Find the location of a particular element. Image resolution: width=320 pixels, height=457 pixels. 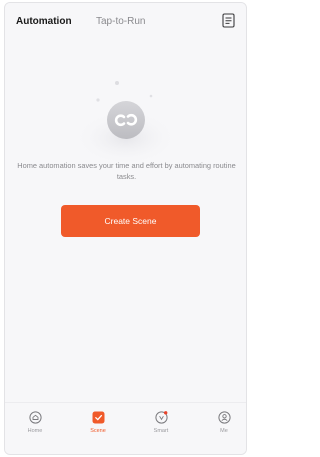

create-scene-button: Create Scene is located at coordinates (130, 221).